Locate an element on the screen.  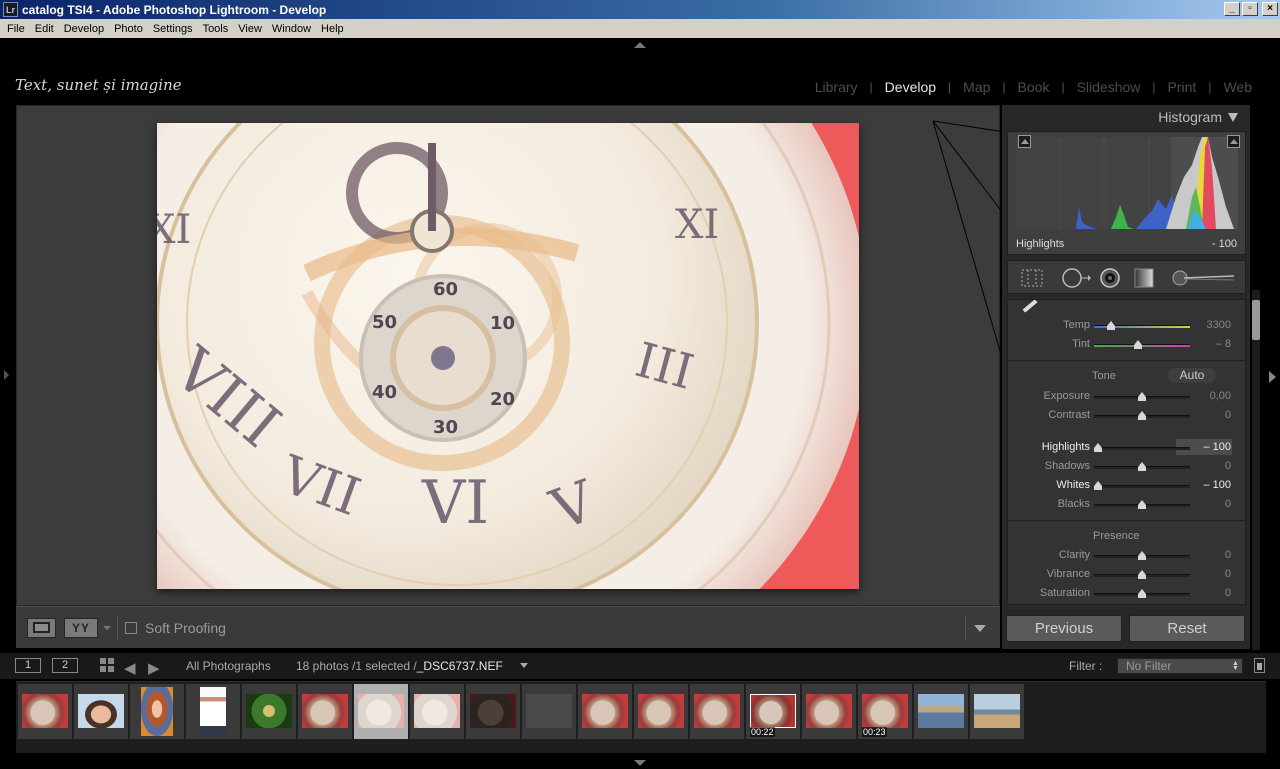
wb-eyedropper-icon is located at coordinates (1030, 306).